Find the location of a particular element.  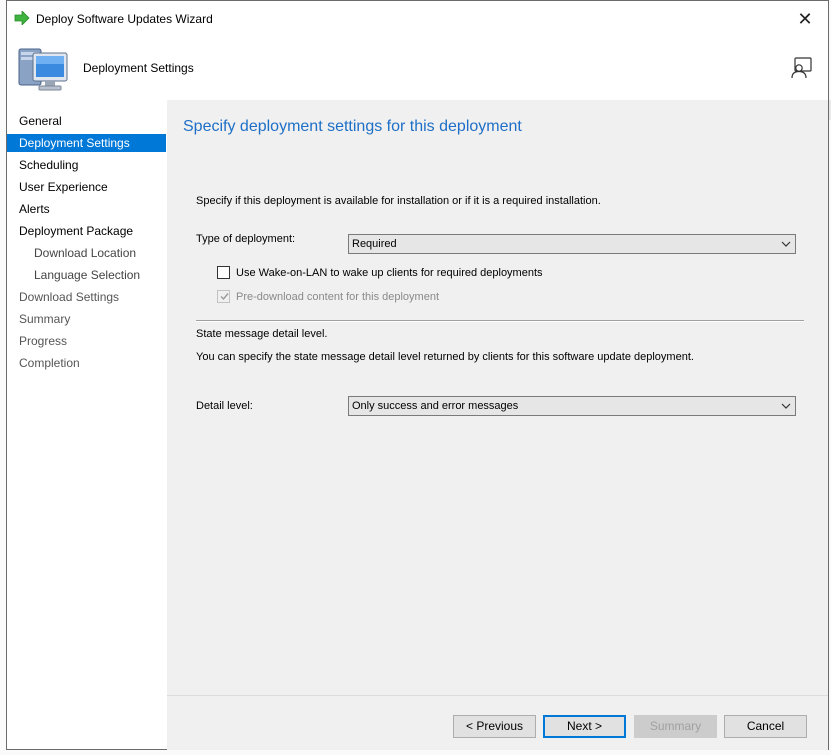

nav-item-deployment-package: Deployment Package is located at coordinates (86, 231).